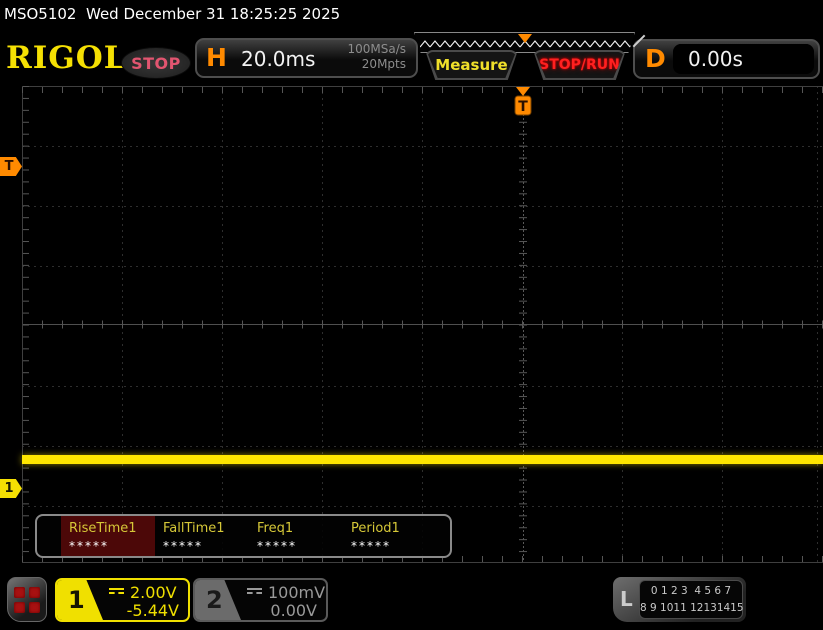 The image size is (823, 630). I want to click on channel2-offset: 0.00V, so click(293, 610).